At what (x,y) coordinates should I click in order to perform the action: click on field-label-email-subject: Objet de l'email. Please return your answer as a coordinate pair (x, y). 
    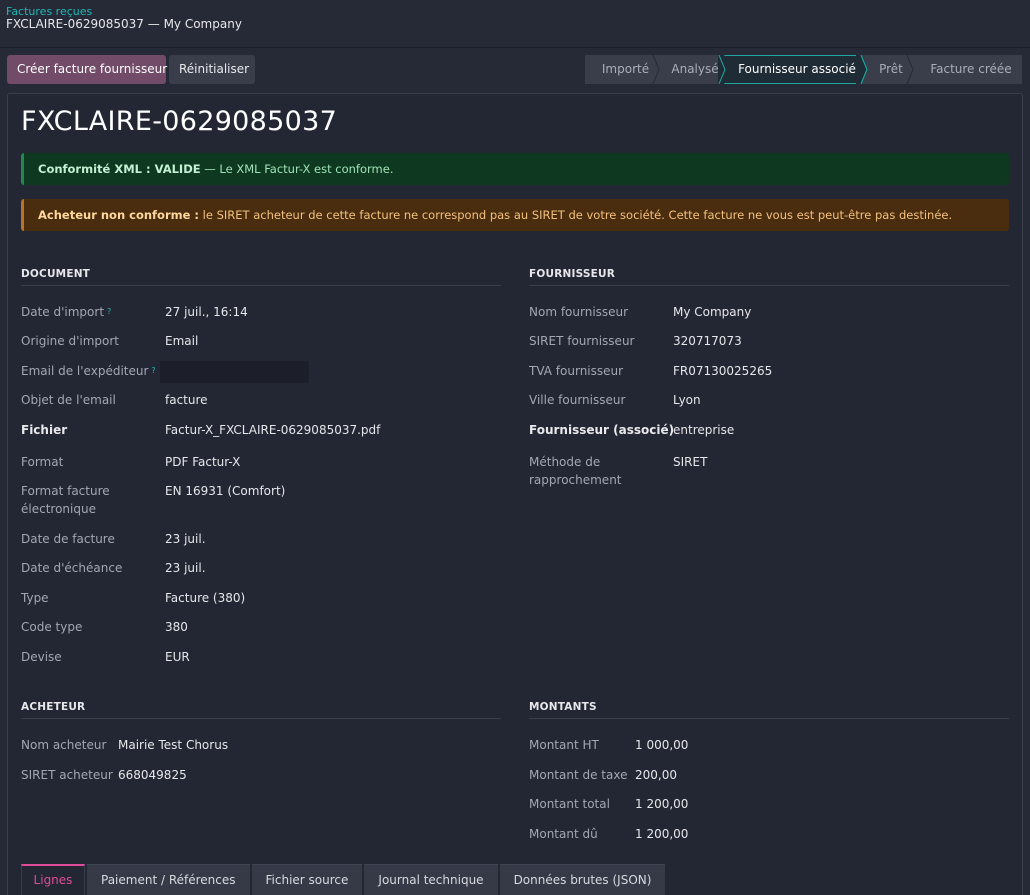
    Looking at the image, I should click on (68, 400).